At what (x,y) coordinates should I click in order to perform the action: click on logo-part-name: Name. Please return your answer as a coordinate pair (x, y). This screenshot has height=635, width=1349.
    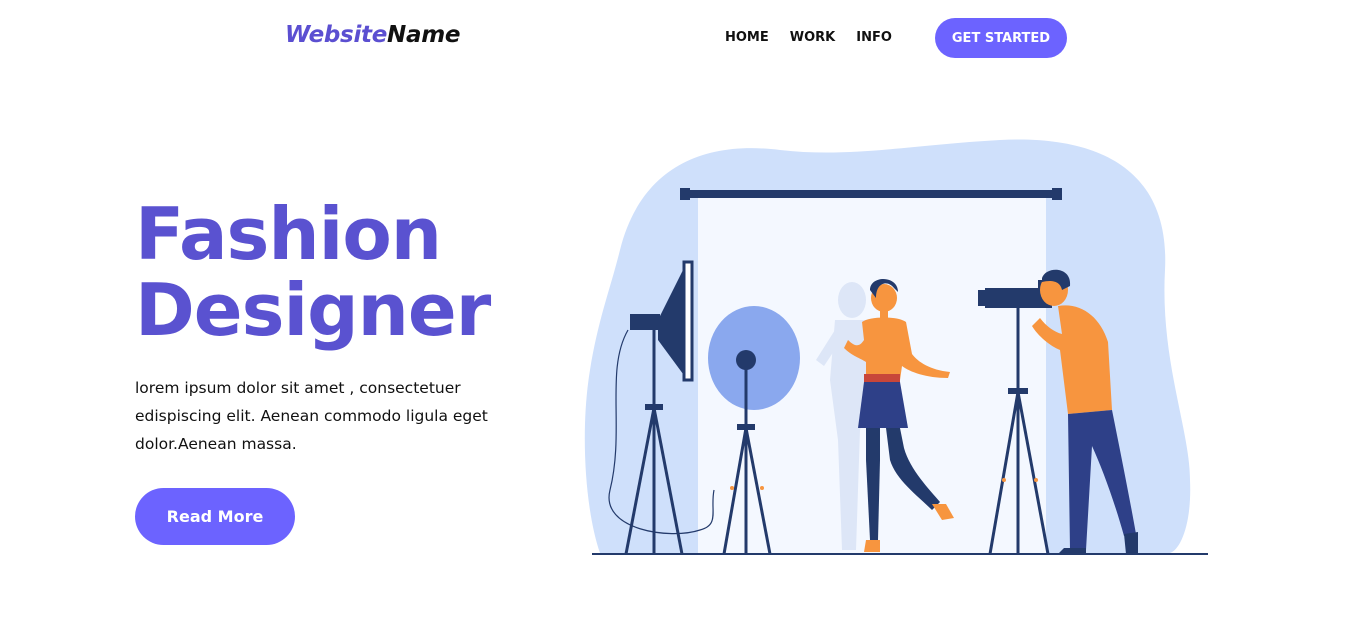
    Looking at the image, I should click on (424, 35).